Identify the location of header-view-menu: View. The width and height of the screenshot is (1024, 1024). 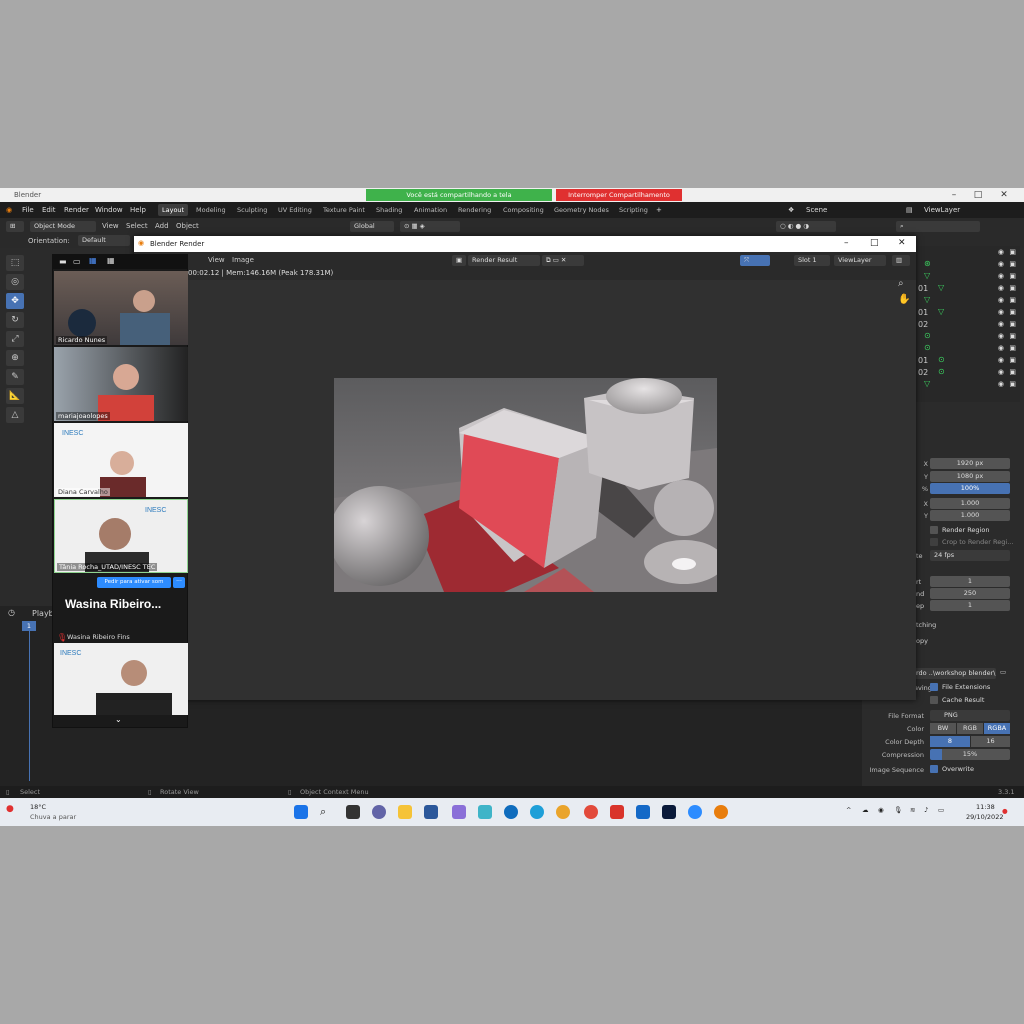
(110, 226).